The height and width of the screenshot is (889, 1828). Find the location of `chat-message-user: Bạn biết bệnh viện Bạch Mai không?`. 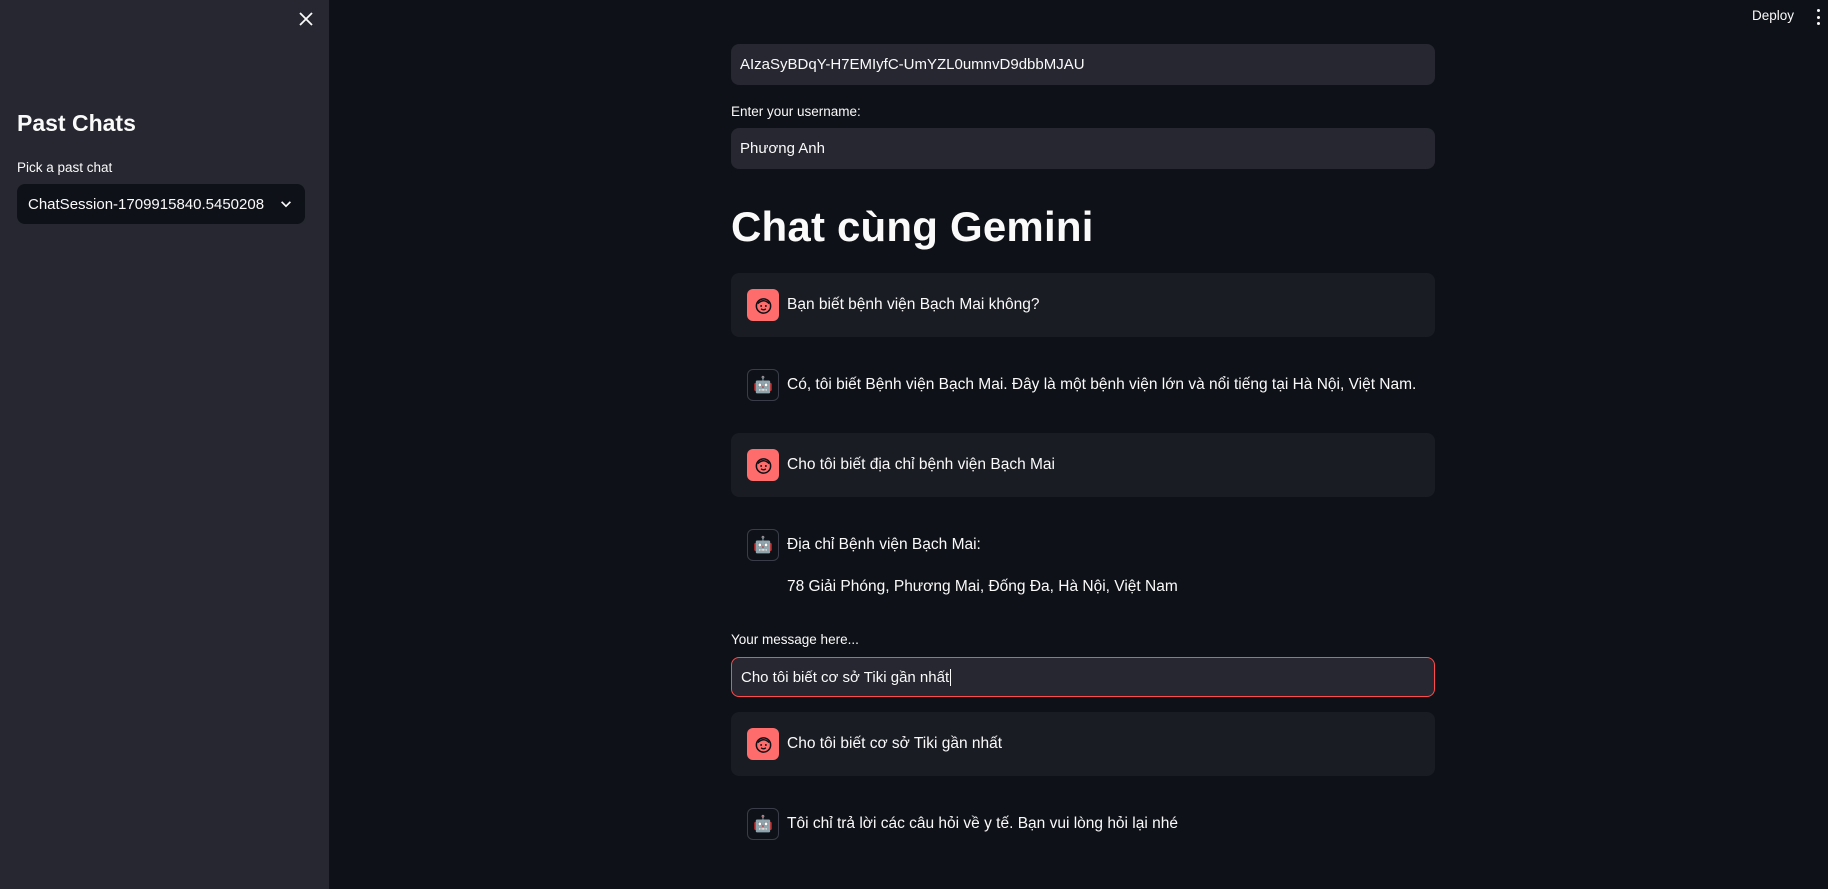

chat-message-user: Bạn biết bệnh viện Bạch Mai không? is located at coordinates (1083, 305).